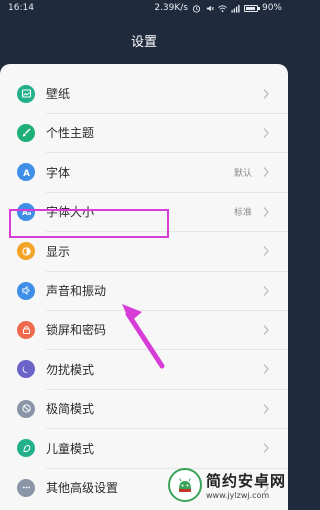 This screenshot has height=510, width=320. What do you see at coordinates (26, 329) in the screenshot?
I see `lock-icon` at bounding box center [26, 329].